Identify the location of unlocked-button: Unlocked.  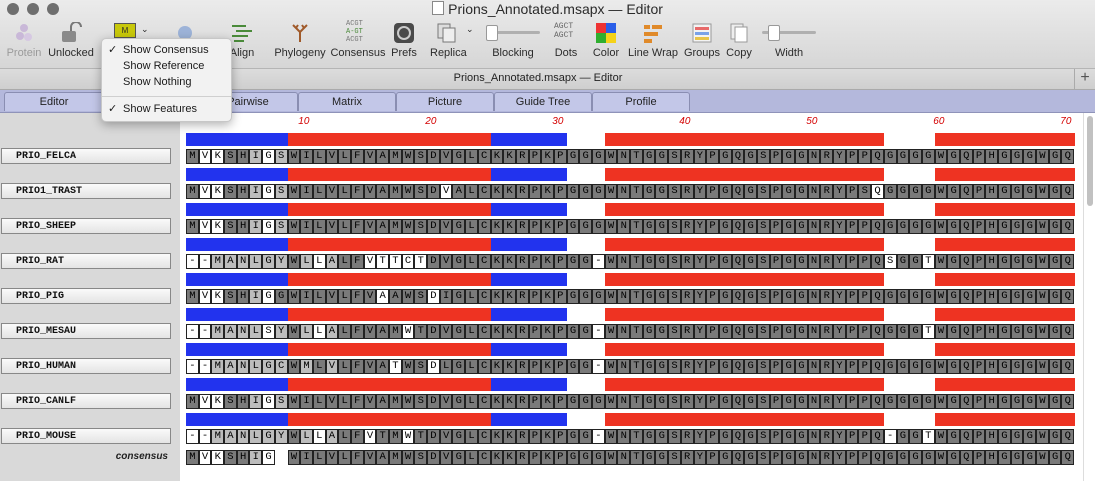
(71, 42).